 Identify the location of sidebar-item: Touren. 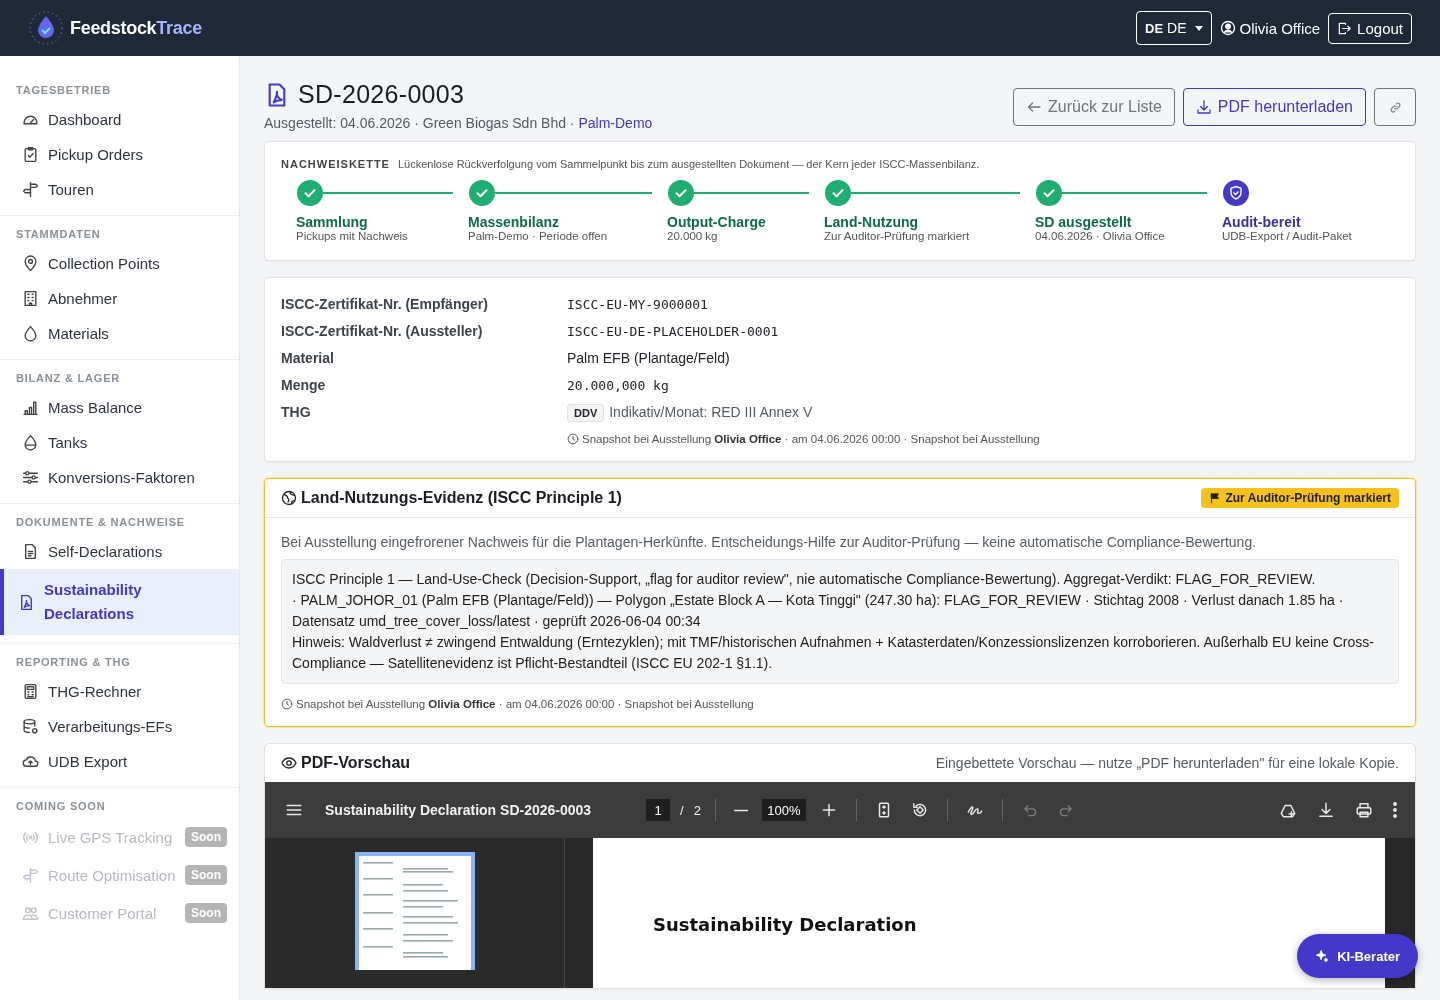
(119, 189).